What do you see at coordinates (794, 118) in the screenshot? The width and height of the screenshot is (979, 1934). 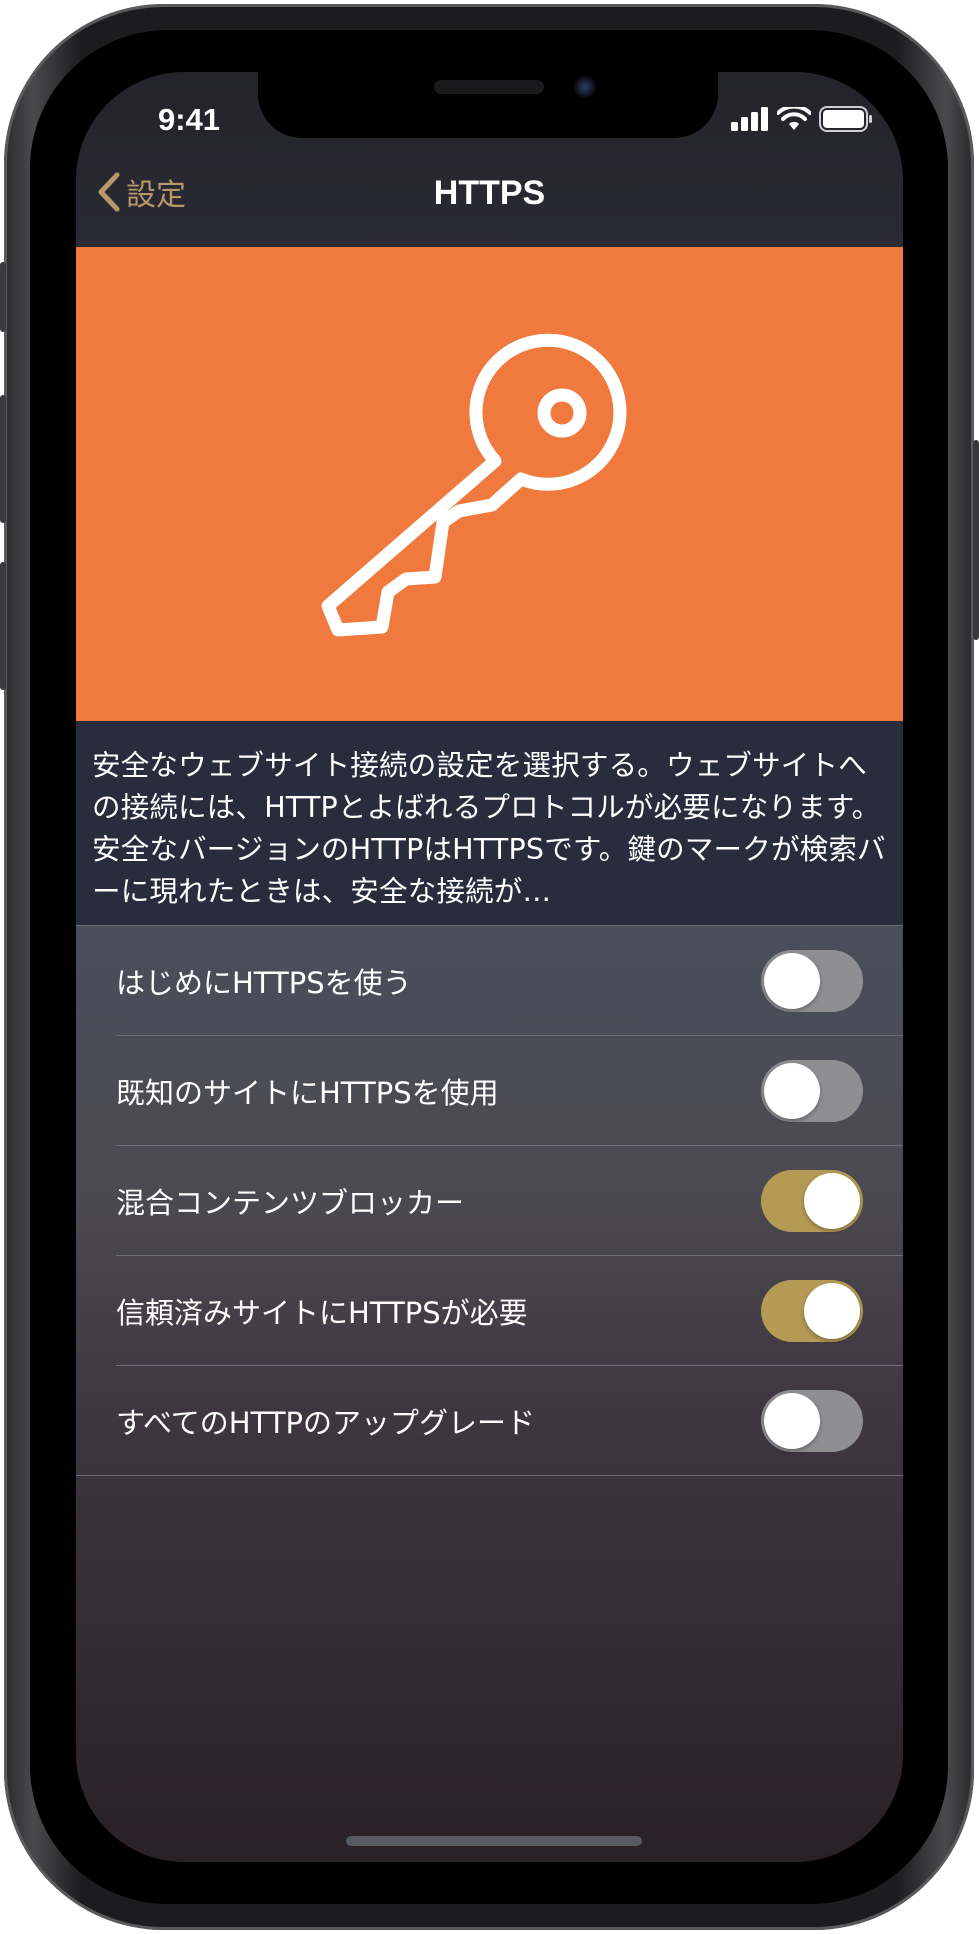 I see `wifi-icon` at bounding box center [794, 118].